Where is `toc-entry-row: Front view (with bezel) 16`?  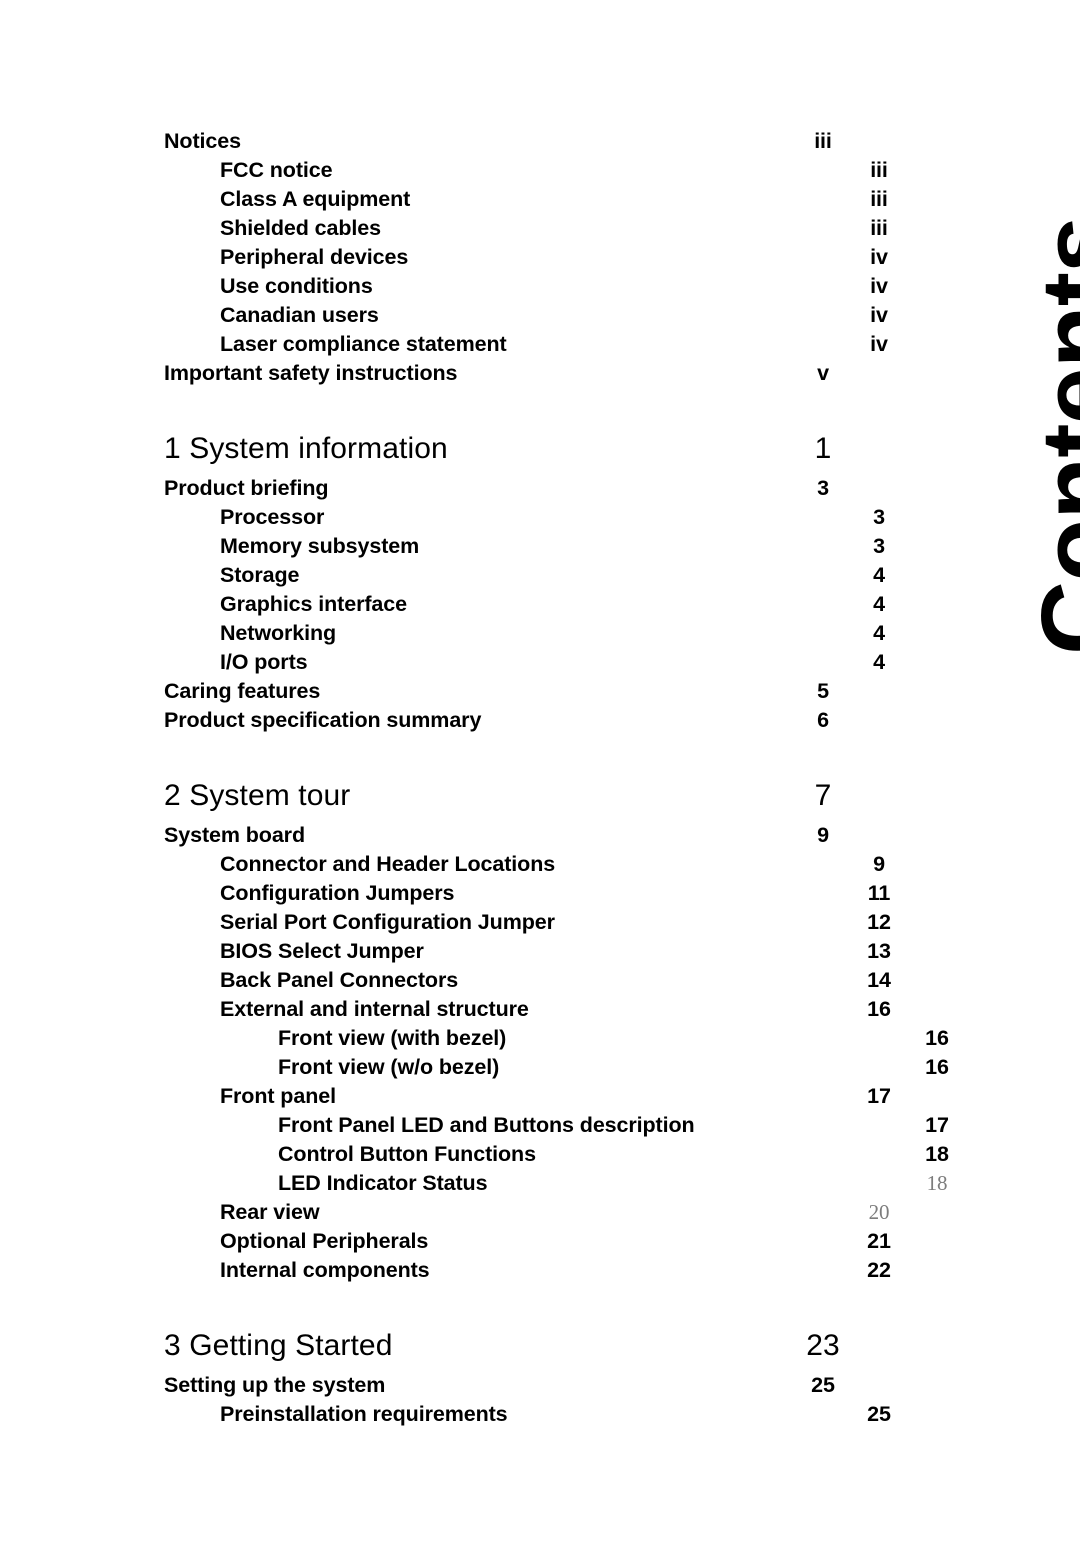
toc-entry-row: Front view (with bezel) 16 is located at coordinates (566, 1040).